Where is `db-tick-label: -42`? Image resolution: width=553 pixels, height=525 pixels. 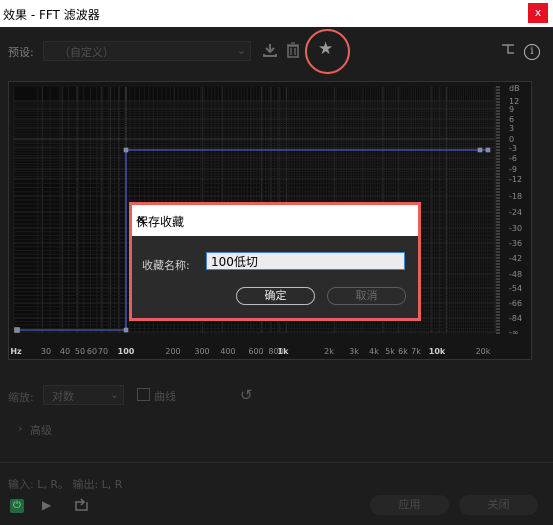 db-tick-label: -42 is located at coordinates (515, 258).